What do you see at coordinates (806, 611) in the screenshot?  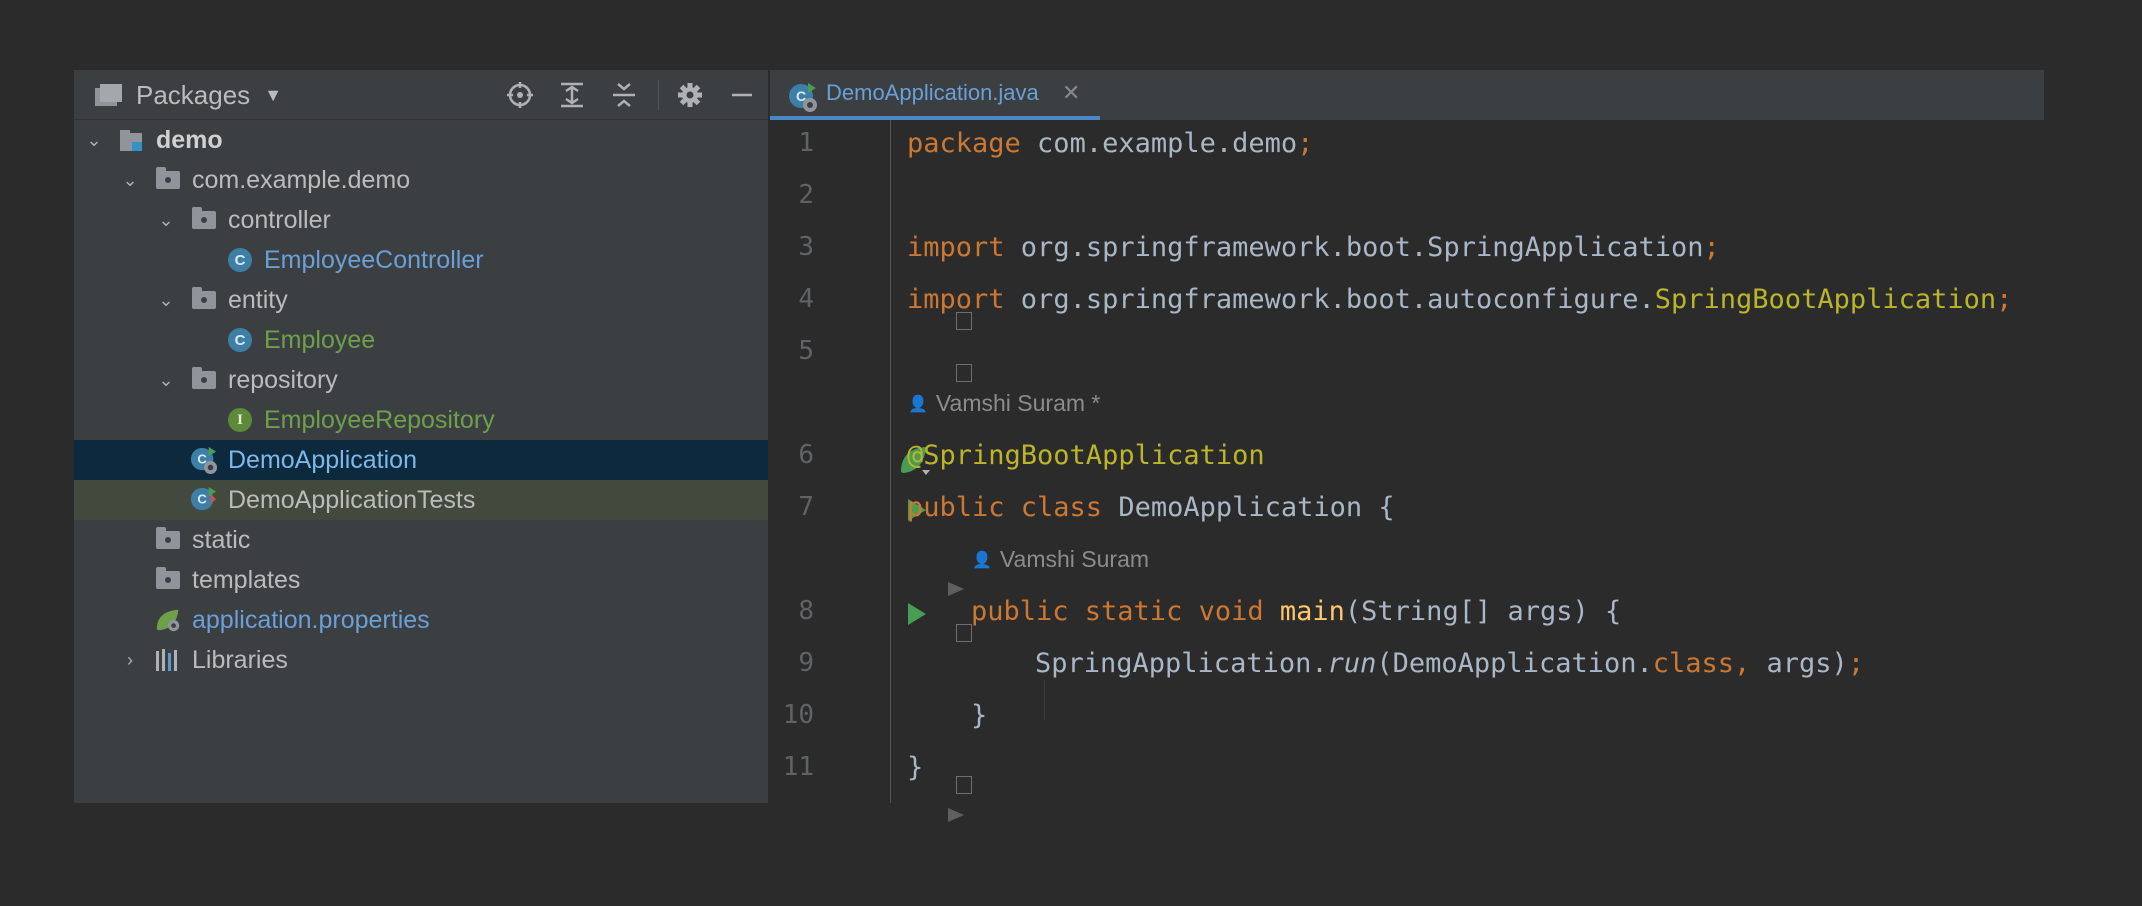 I see `line-number: 8` at bounding box center [806, 611].